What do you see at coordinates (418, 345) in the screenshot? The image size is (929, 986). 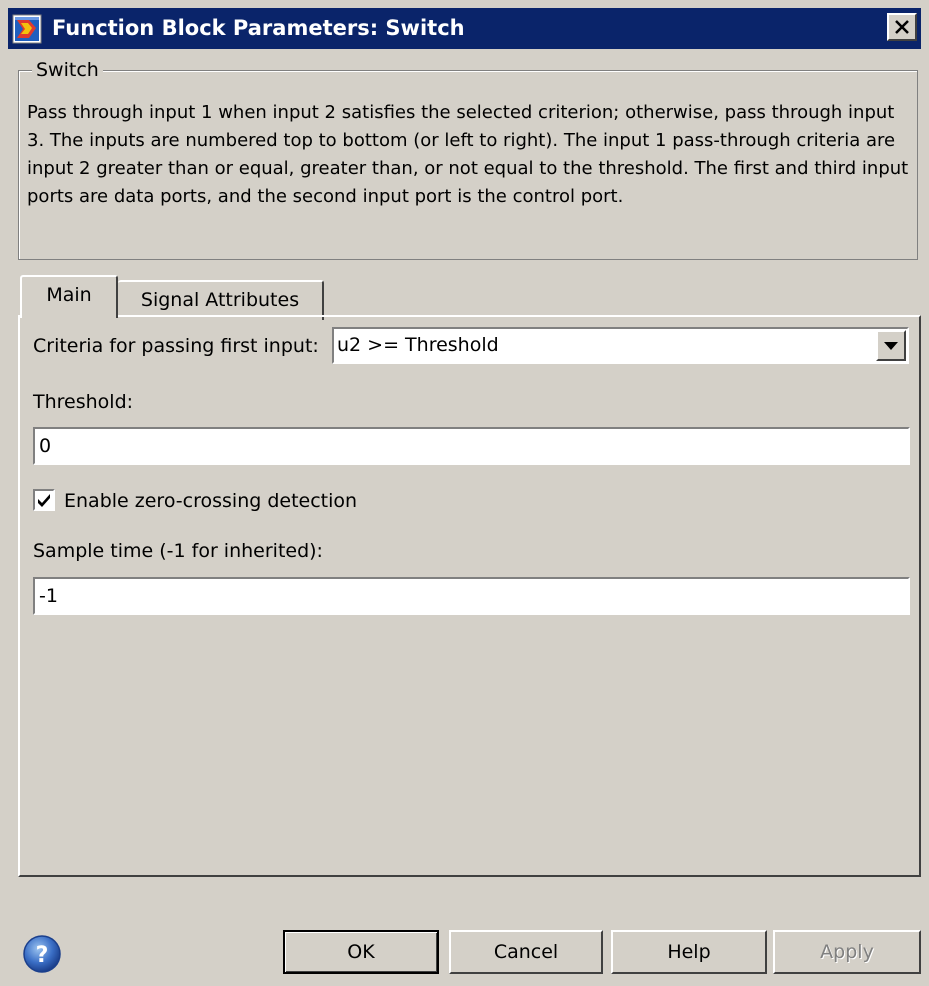 I see `criteria-value: u2 >= Threshold` at bounding box center [418, 345].